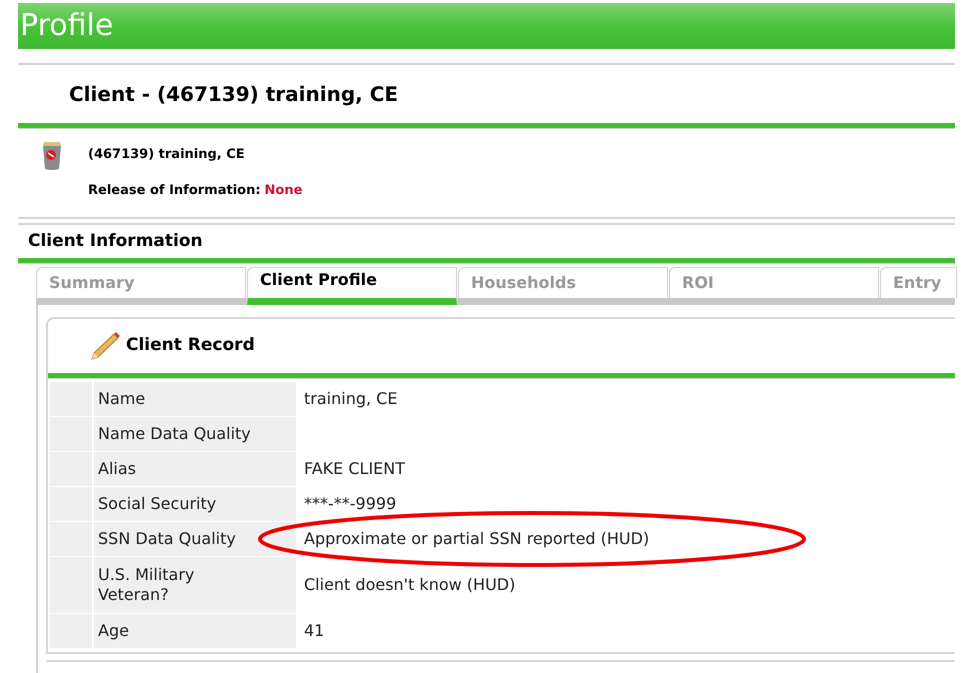 The height and width of the screenshot is (673, 968). Describe the element at coordinates (195, 399) in the screenshot. I see `field-label: Name` at that location.